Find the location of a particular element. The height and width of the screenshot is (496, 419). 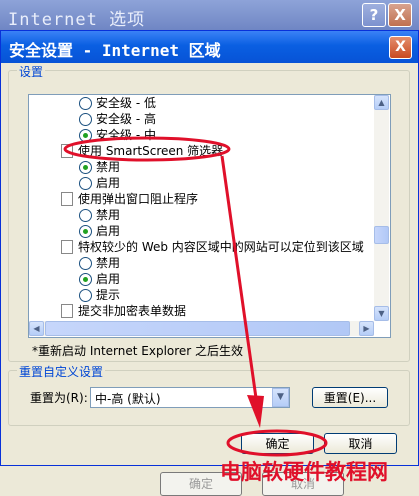

smartscreen-highlight-ellipse is located at coordinates (147, 149).